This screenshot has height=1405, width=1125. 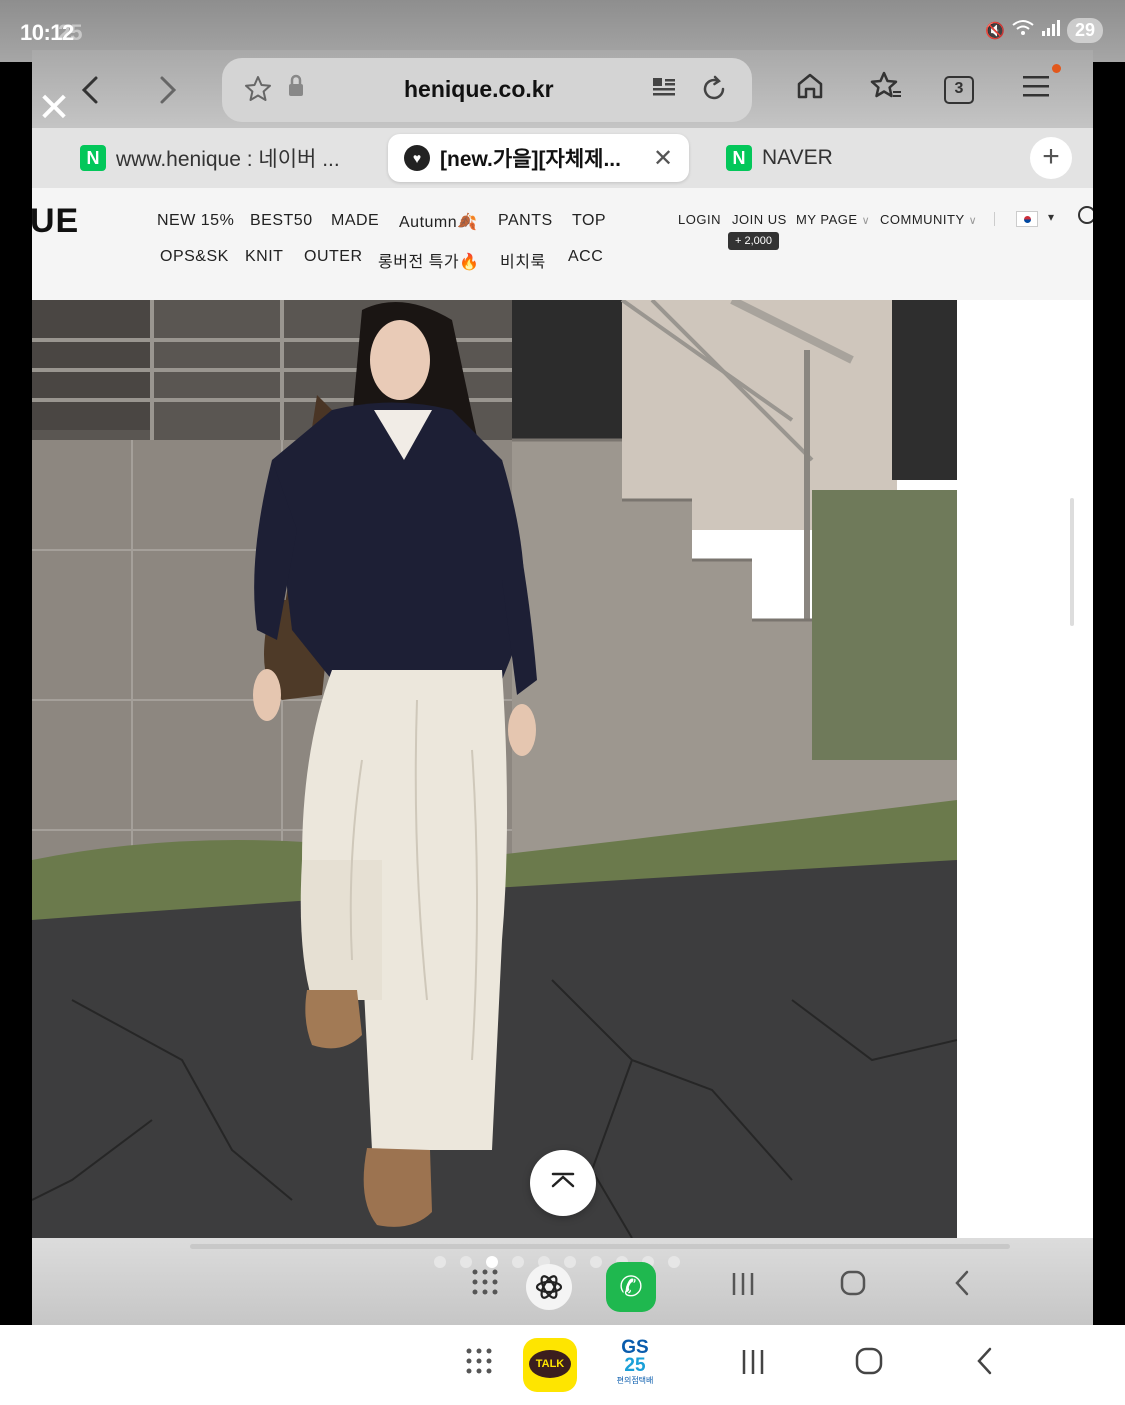 What do you see at coordinates (417, 158) in the screenshot?
I see `henique-heart-icon: ♥` at bounding box center [417, 158].